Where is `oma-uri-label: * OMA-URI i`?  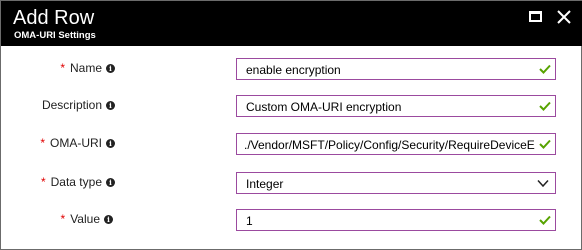
oma-uri-label: * OMA-URI i is located at coordinates (77, 143).